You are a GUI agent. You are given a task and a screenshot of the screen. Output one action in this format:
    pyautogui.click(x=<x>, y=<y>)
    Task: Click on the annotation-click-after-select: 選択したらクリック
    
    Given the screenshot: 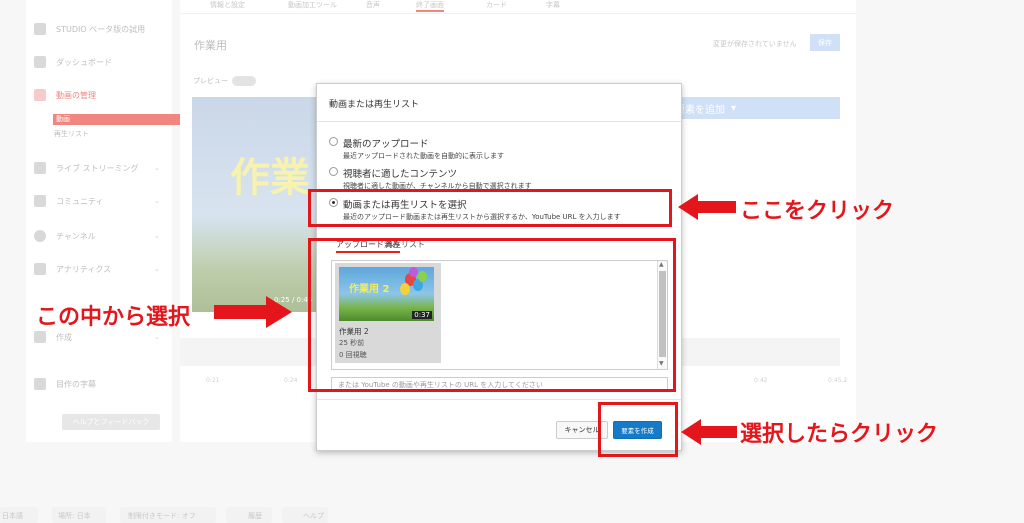 What is the action you would take?
    pyautogui.click(x=839, y=434)
    